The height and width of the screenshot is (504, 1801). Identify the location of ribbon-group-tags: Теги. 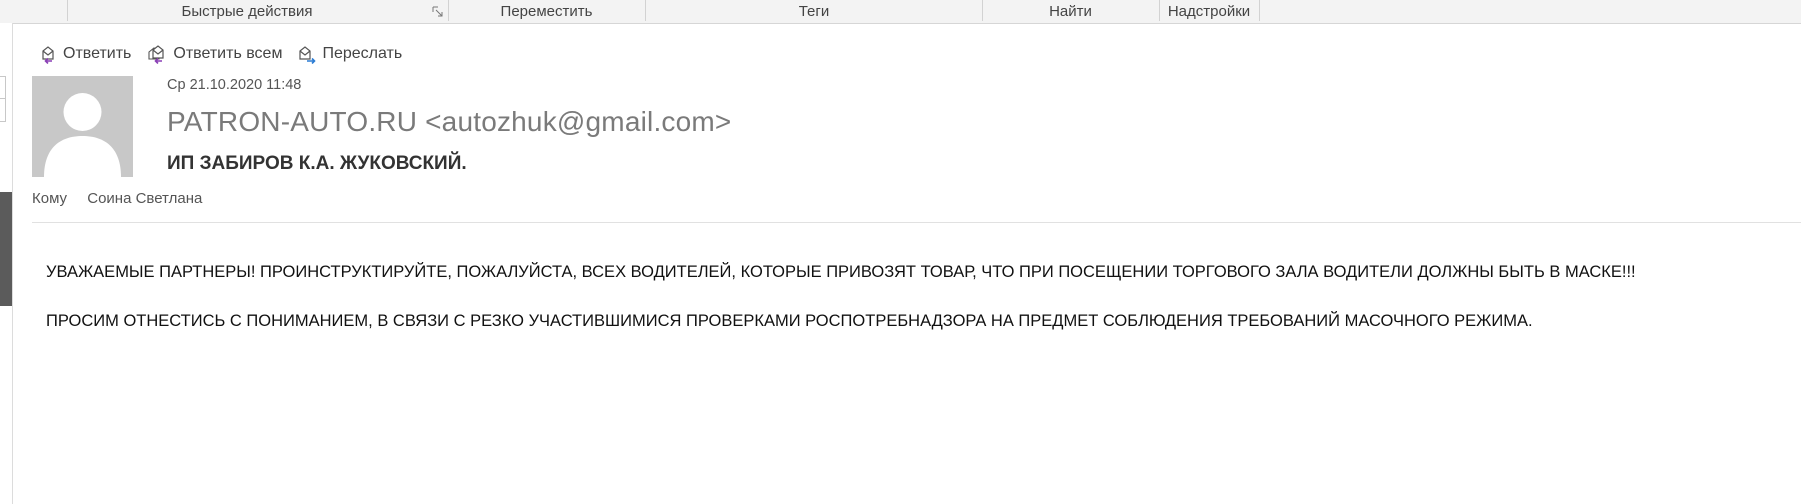
(814, 11).